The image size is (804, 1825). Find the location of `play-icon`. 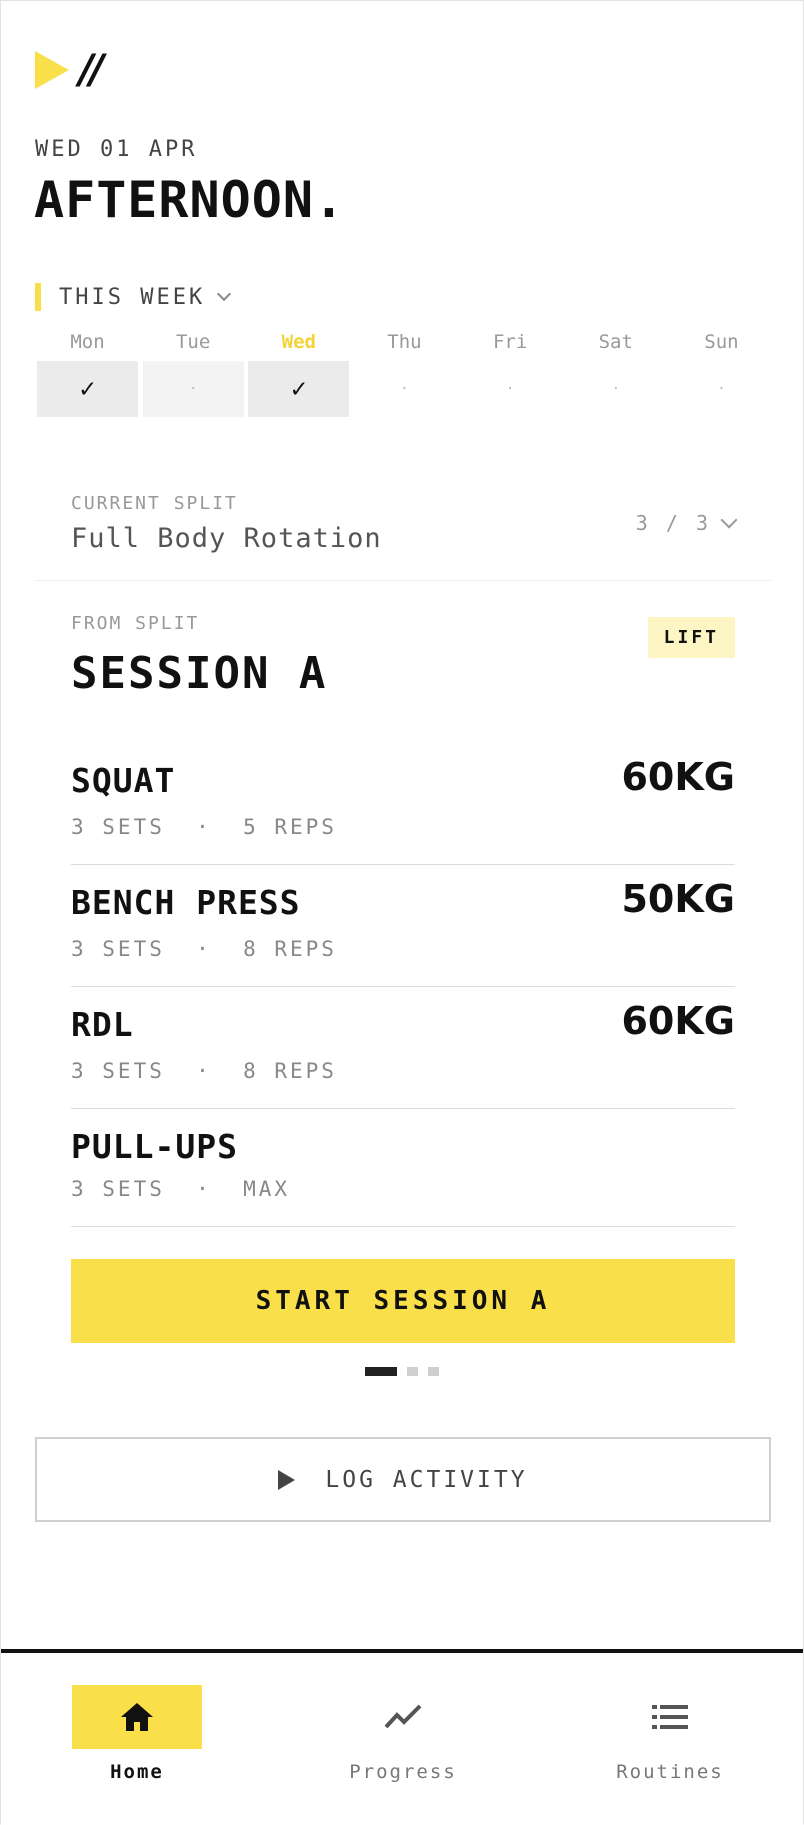

play-icon is located at coordinates (287, 1479).